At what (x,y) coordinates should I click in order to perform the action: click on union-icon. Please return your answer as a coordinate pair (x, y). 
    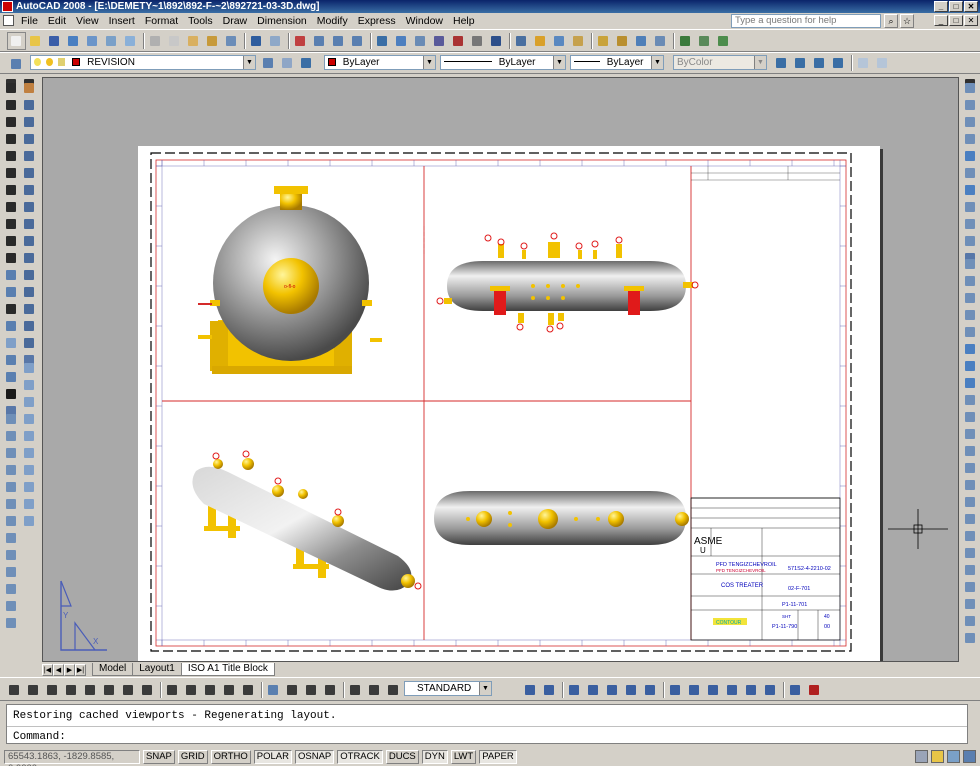
    Looking at the image, I should click on (11, 606).